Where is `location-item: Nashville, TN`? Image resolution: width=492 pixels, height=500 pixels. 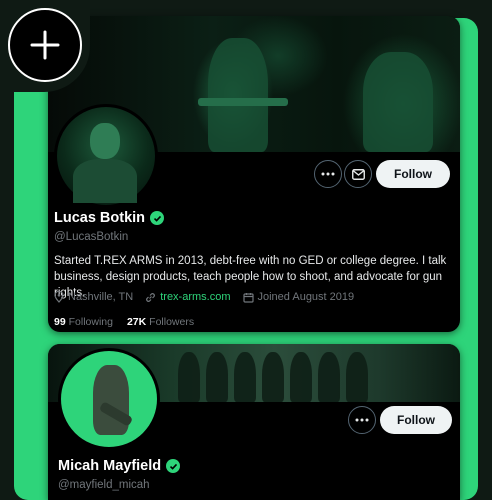
location-item: Nashville, TN is located at coordinates (93, 297).